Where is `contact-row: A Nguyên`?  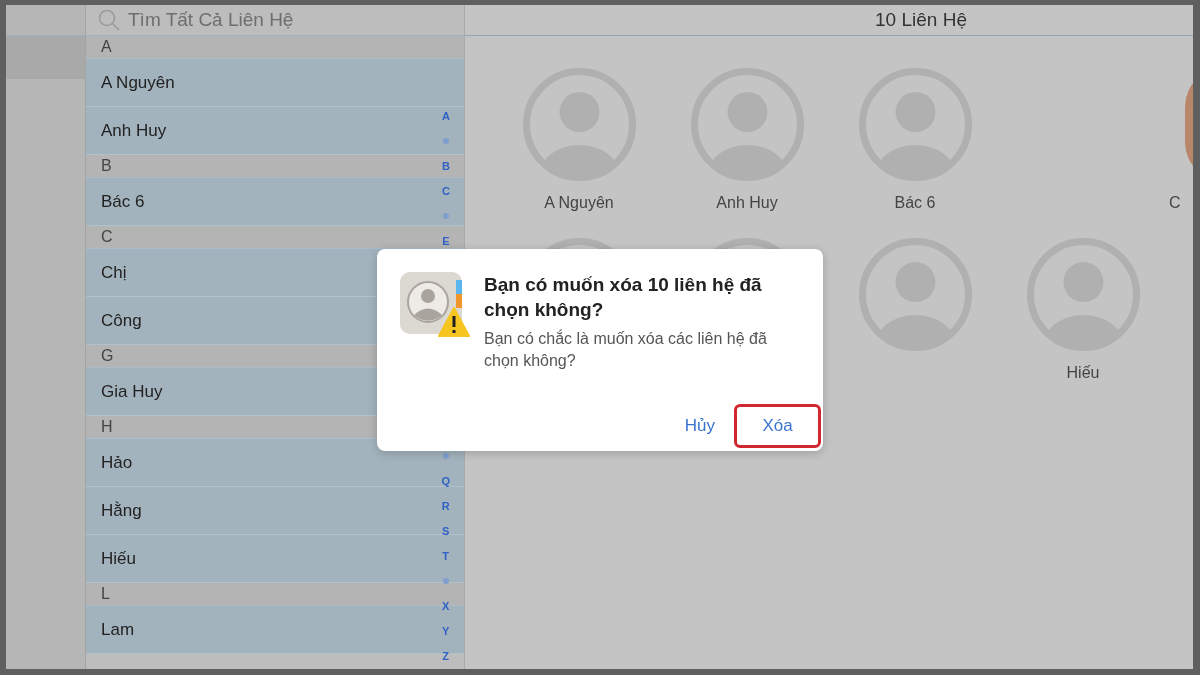
contact-row: A Nguyên is located at coordinates (275, 83).